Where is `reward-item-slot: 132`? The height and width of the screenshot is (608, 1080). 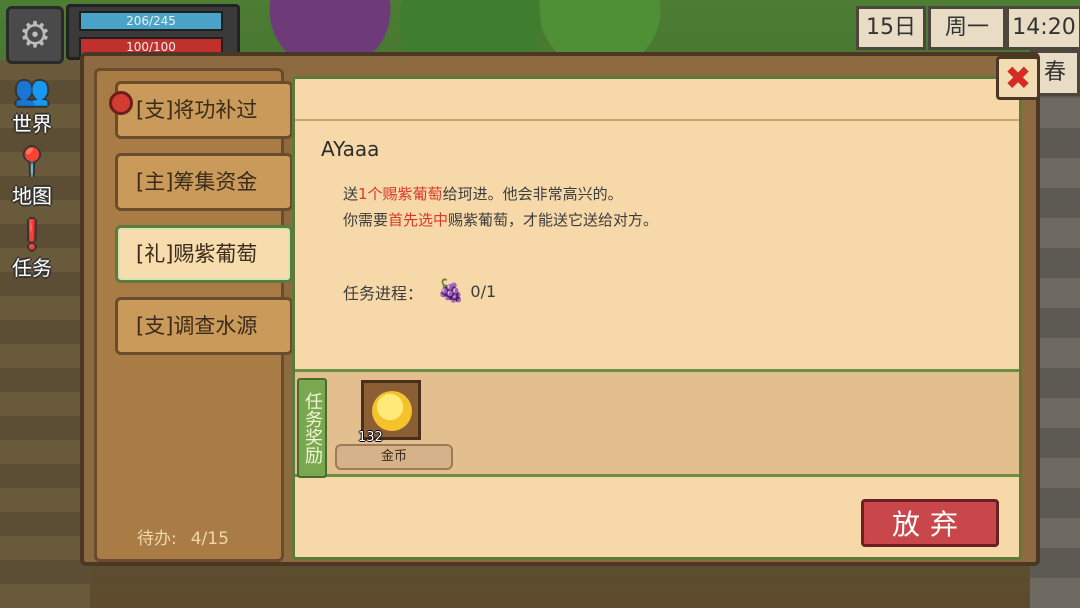
reward-item-slot: 132 is located at coordinates (389, 412).